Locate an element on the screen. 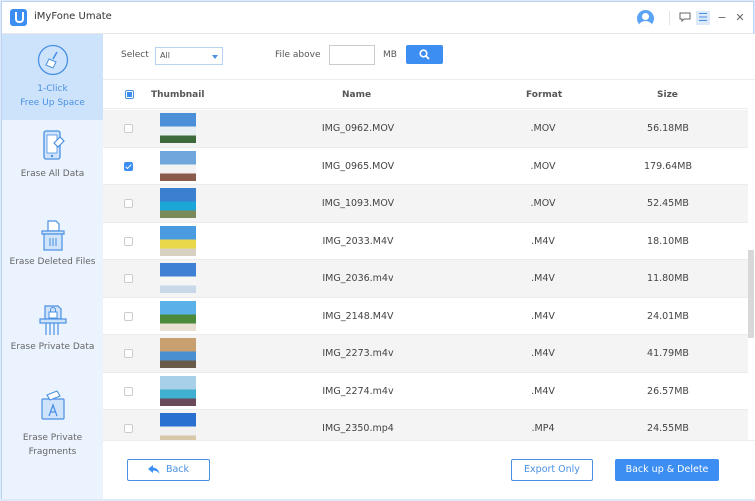  lock-shredder-icon is located at coordinates (52, 320).